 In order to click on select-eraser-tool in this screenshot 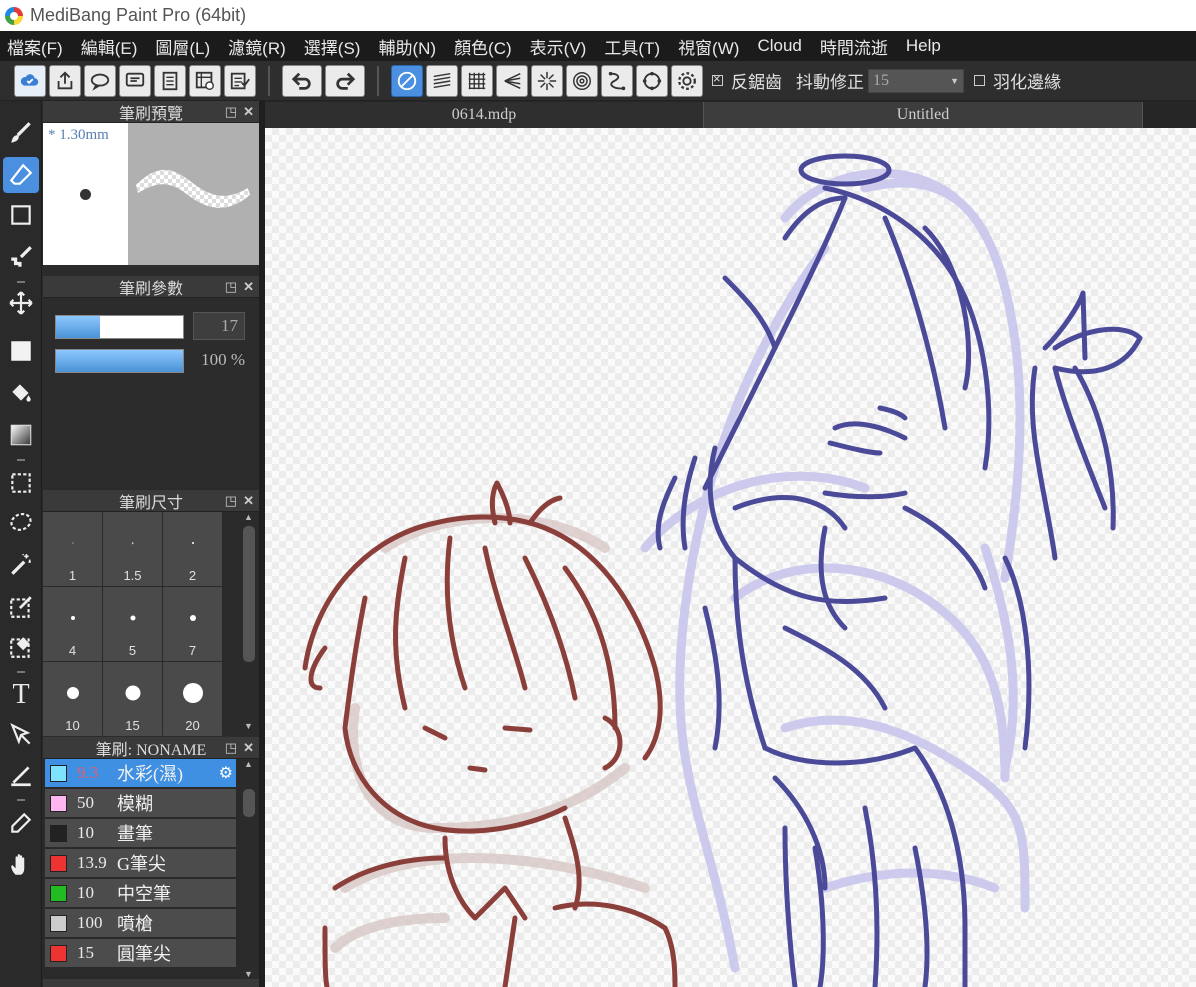, I will do `click(21, 647)`.